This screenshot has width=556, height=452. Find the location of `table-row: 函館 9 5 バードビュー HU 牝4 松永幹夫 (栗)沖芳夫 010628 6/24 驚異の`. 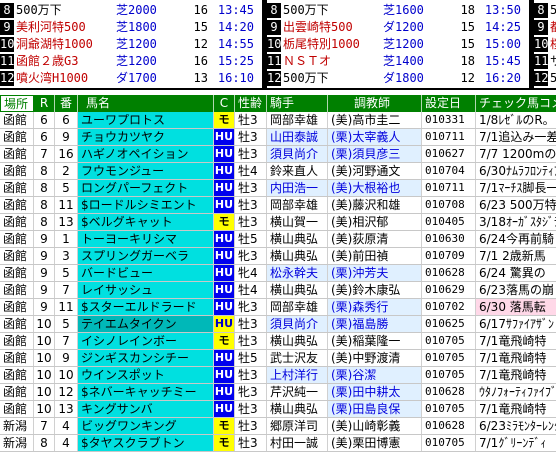

table-row: 函館 9 5 バードビュー HU 牝4 松永幹夫 (栗)沖芳夫 010628 6/24 驚異の is located at coordinates (278, 273).